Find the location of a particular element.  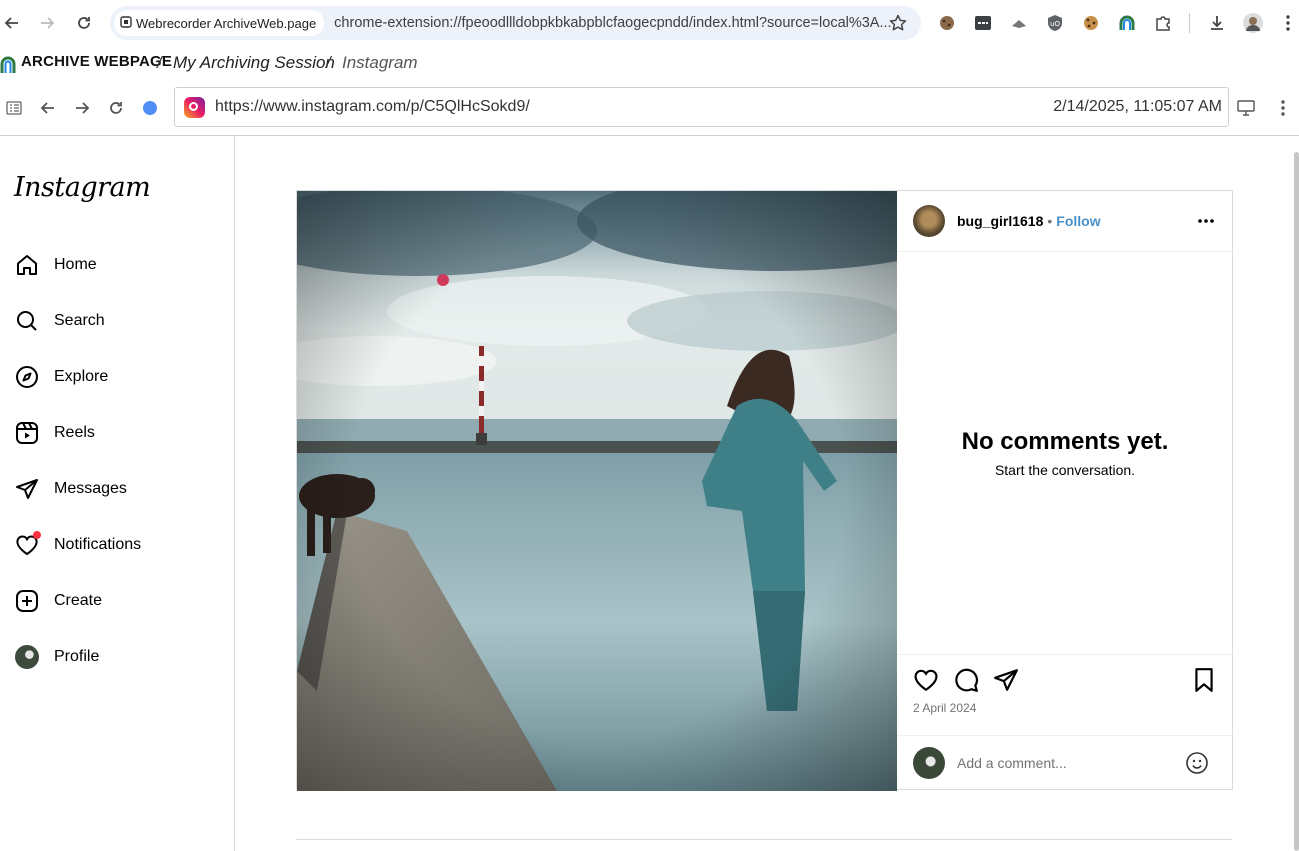

add-comment-bar is located at coordinates (1065, 762).